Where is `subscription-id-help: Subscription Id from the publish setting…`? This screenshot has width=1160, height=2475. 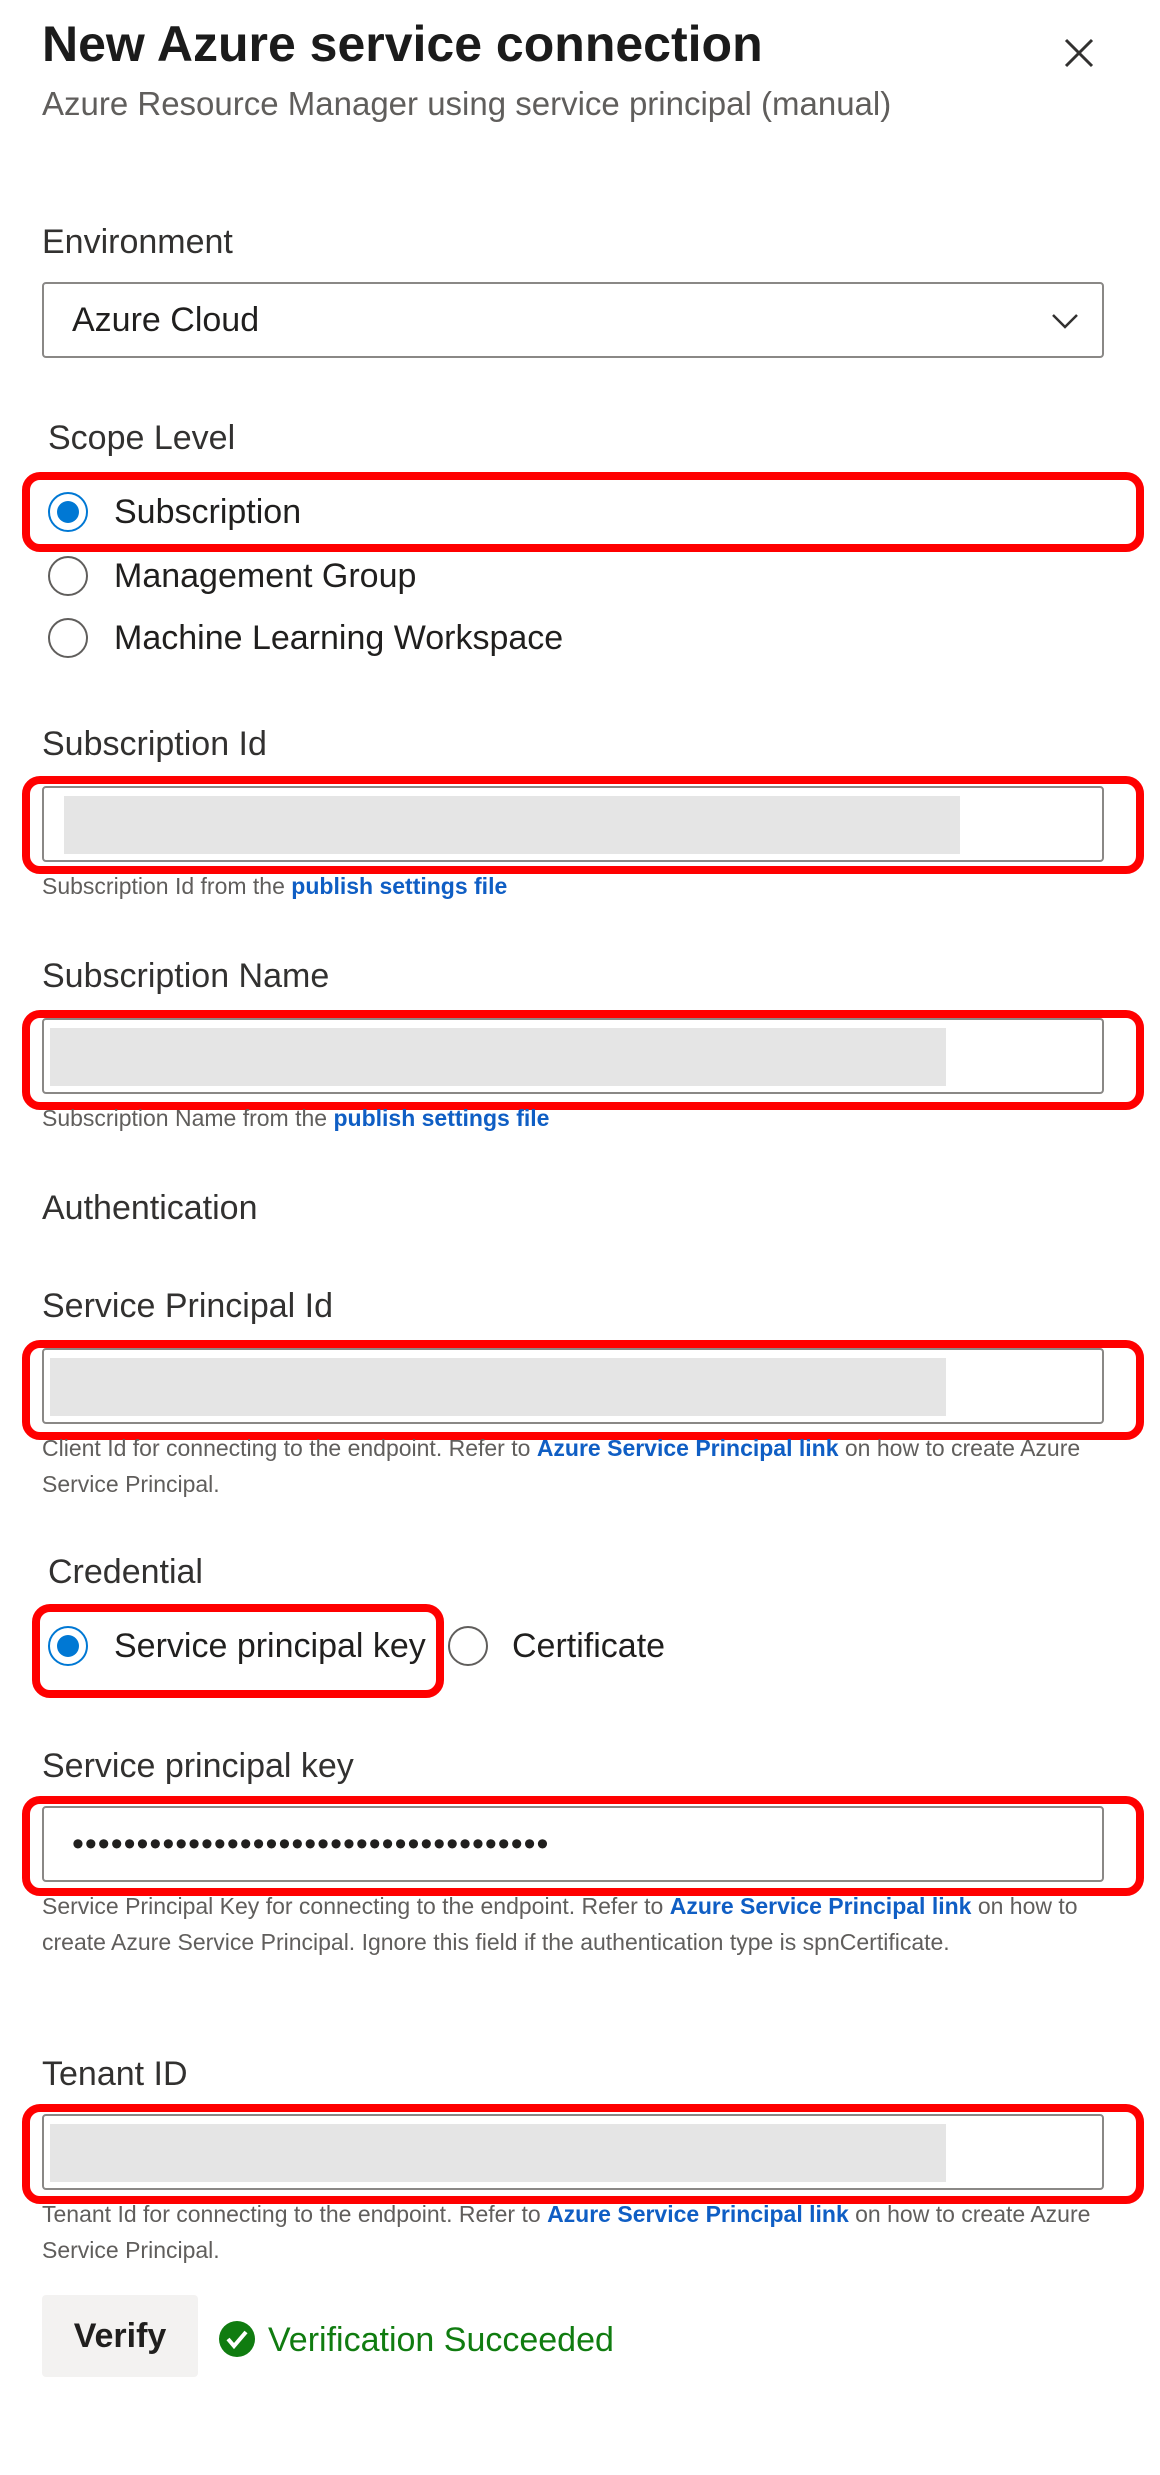 subscription-id-help: Subscription Id from the publish setting… is located at coordinates (275, 886).